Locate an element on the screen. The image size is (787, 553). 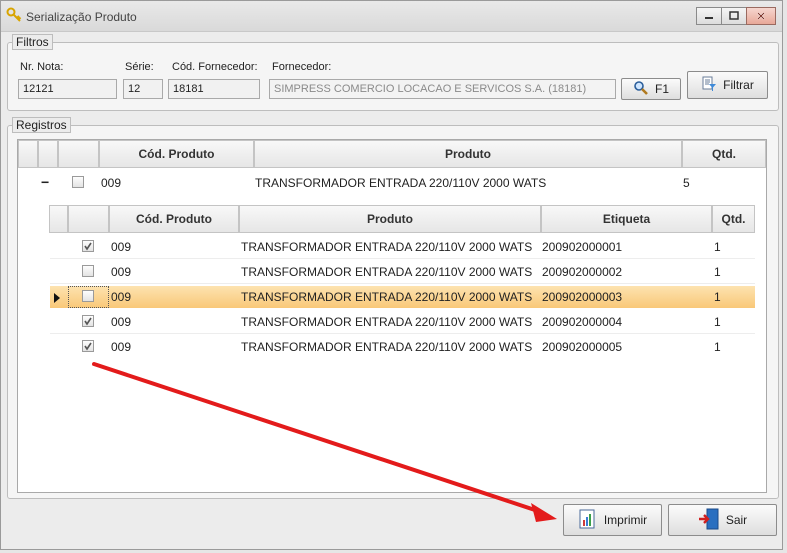
close-icon is located at coordinates (761, 16).